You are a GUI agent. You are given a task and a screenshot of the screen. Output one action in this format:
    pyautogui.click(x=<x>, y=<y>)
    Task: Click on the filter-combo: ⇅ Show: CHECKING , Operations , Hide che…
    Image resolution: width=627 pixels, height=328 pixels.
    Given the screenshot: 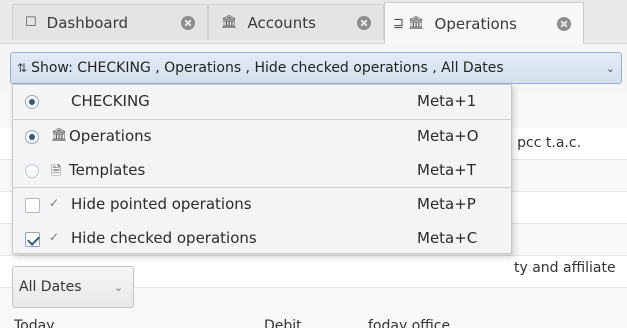 What is the action you would take?
    pyautogui.click(x=316, y=68)
    